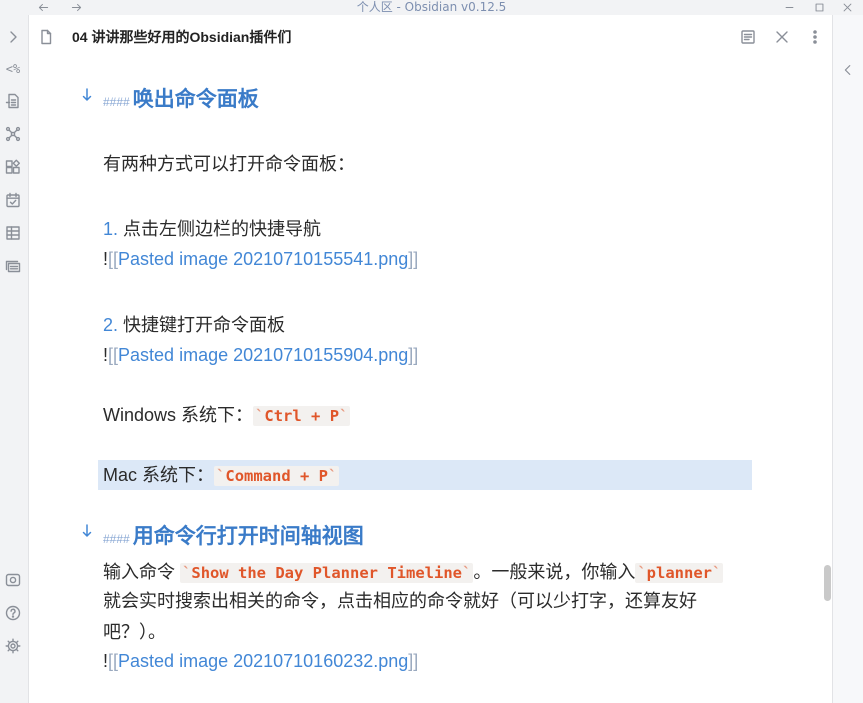 This screenshot has height=703, width=863. Describe the element at coordinates (827, 583) in the screenshot. I see `scrollbar-thumb` at that location.